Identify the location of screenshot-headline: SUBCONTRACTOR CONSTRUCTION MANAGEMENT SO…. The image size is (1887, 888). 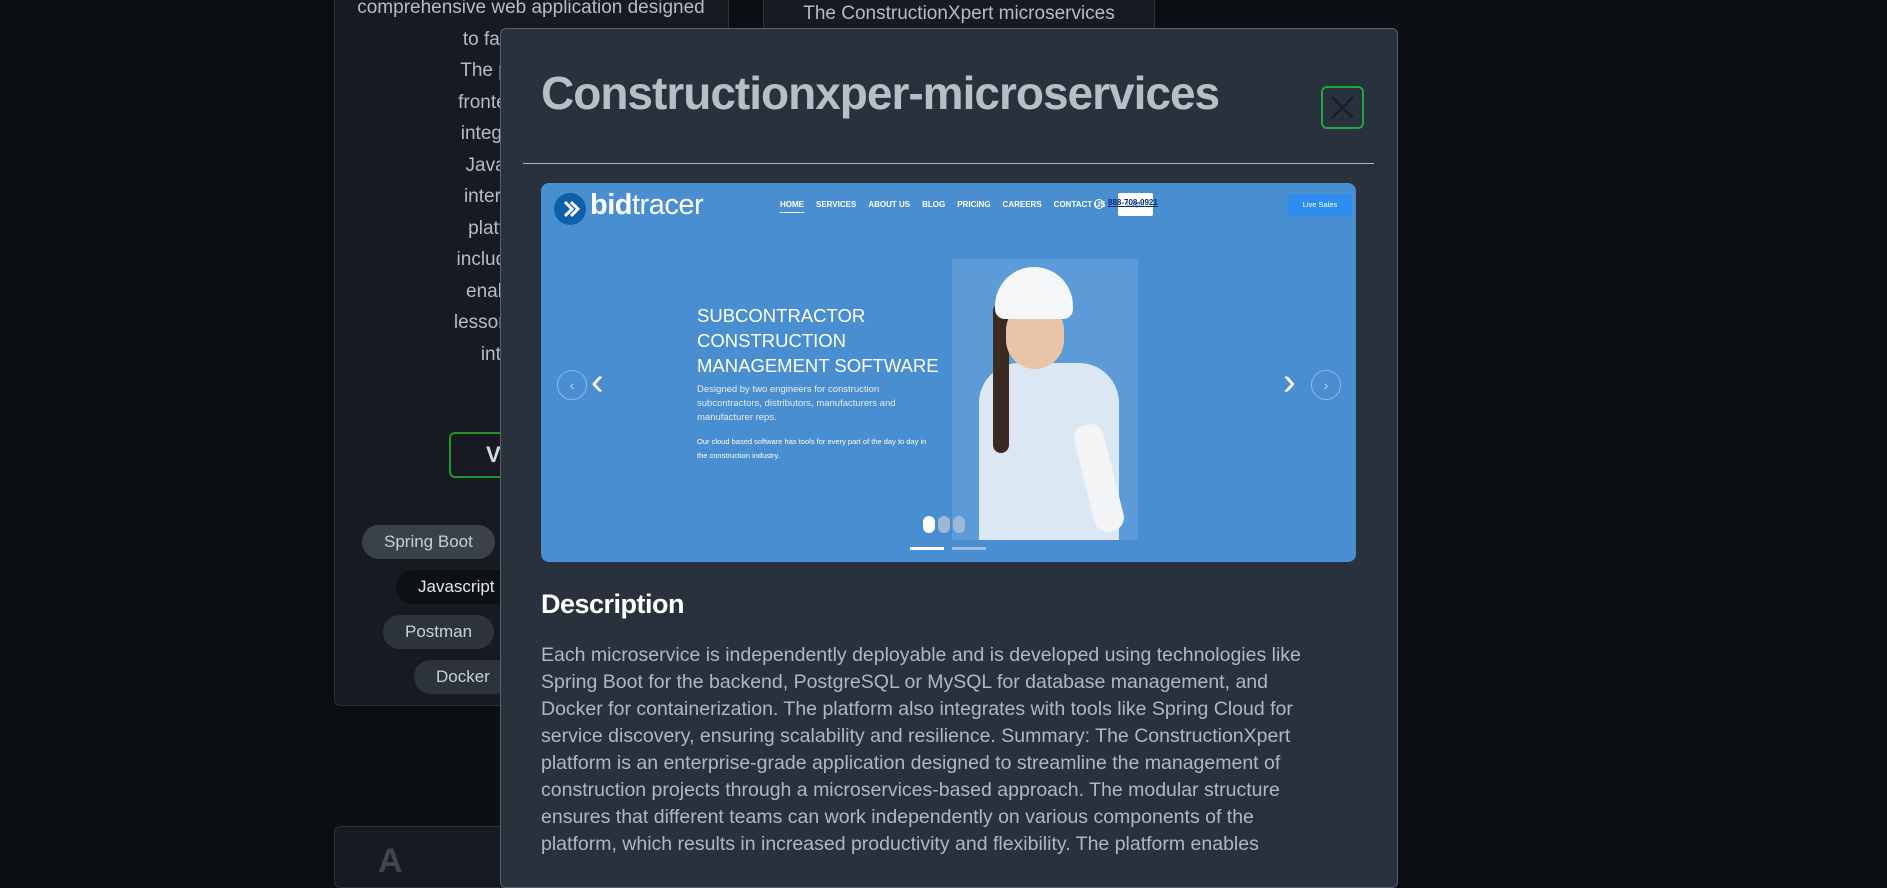
(818, 340).